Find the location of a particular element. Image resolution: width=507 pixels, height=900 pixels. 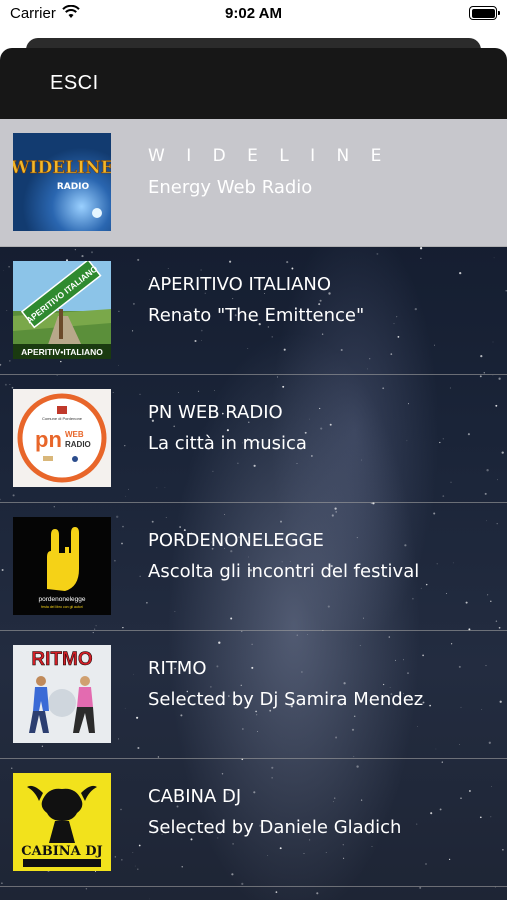

exit-button: ESCI is located at coordinates (74, 83).